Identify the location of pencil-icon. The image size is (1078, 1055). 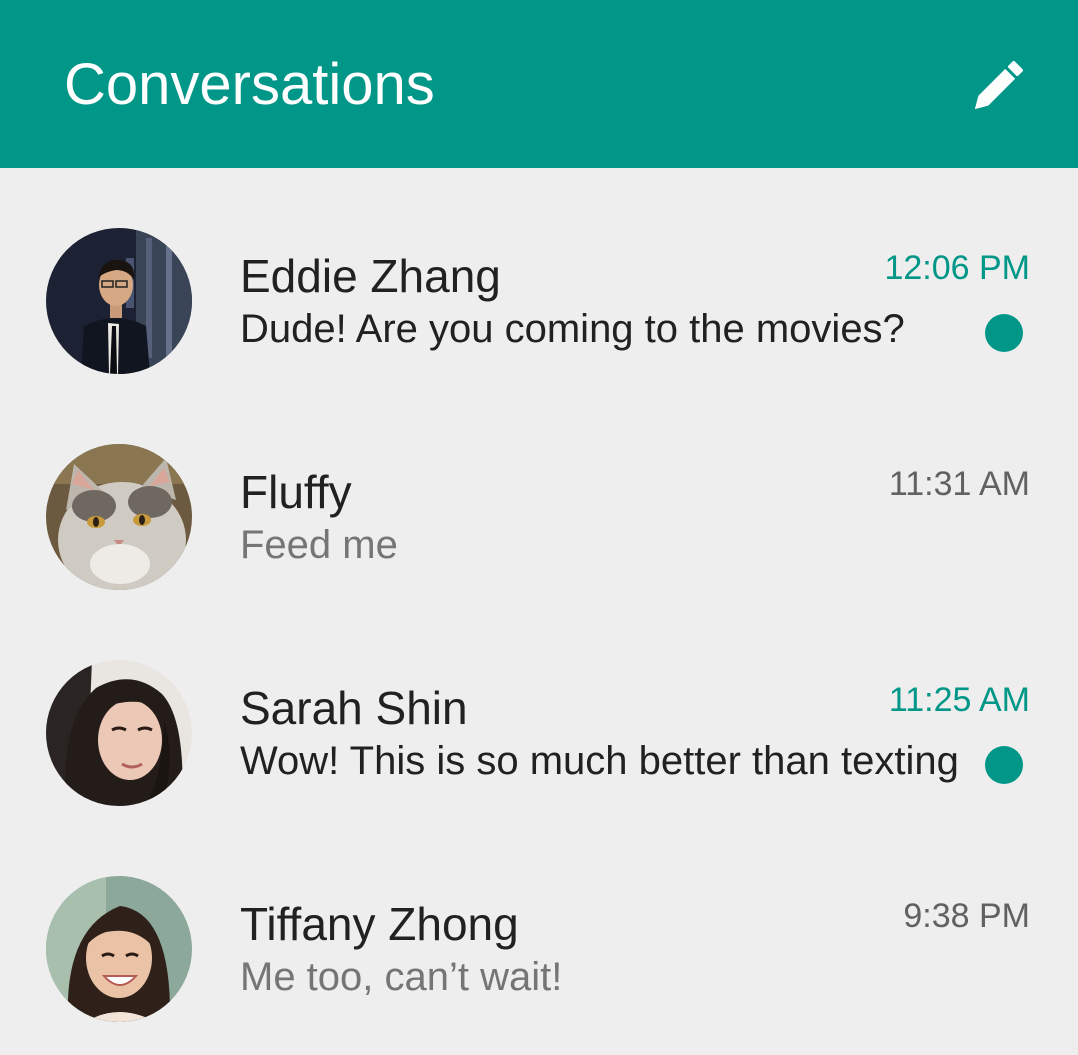
(999, 85).